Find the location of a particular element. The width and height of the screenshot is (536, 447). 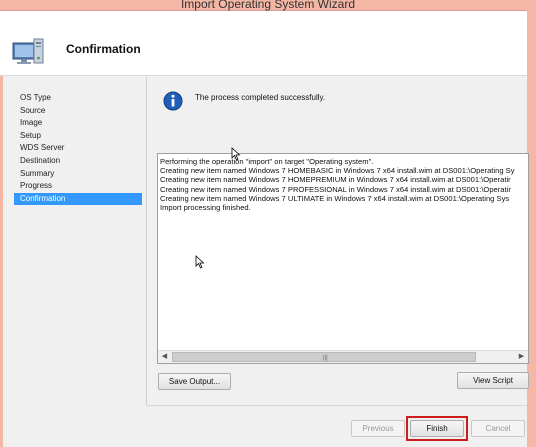

step-setup: Setup is located at coordinates (78, 136).